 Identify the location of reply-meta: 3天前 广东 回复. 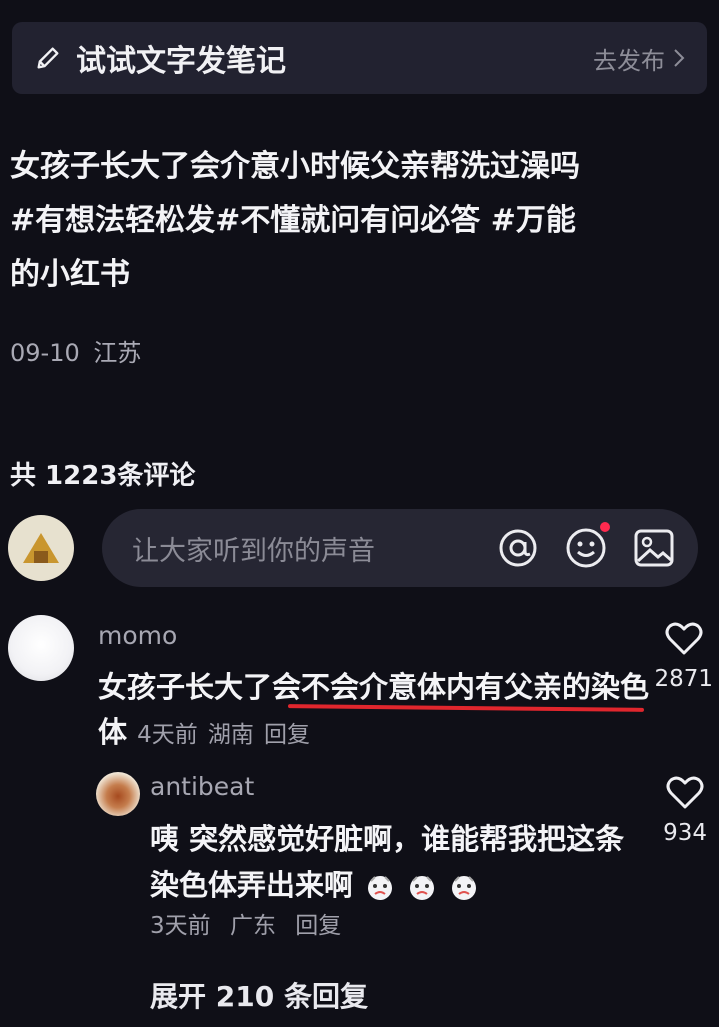
(245, 923).